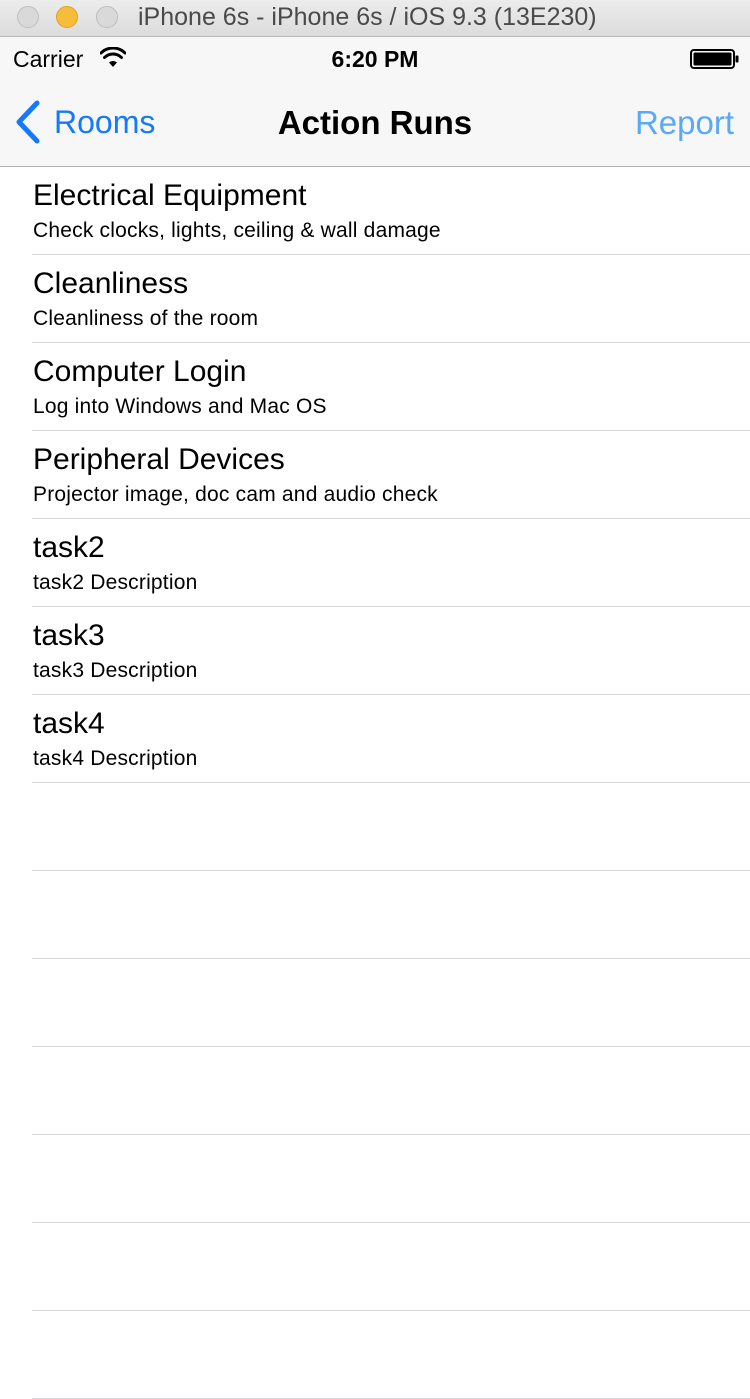 The image size is (750, 1399). Describe the element at coordinates (69, 723) in the screenshot. I see `task-title: task4` at that location.